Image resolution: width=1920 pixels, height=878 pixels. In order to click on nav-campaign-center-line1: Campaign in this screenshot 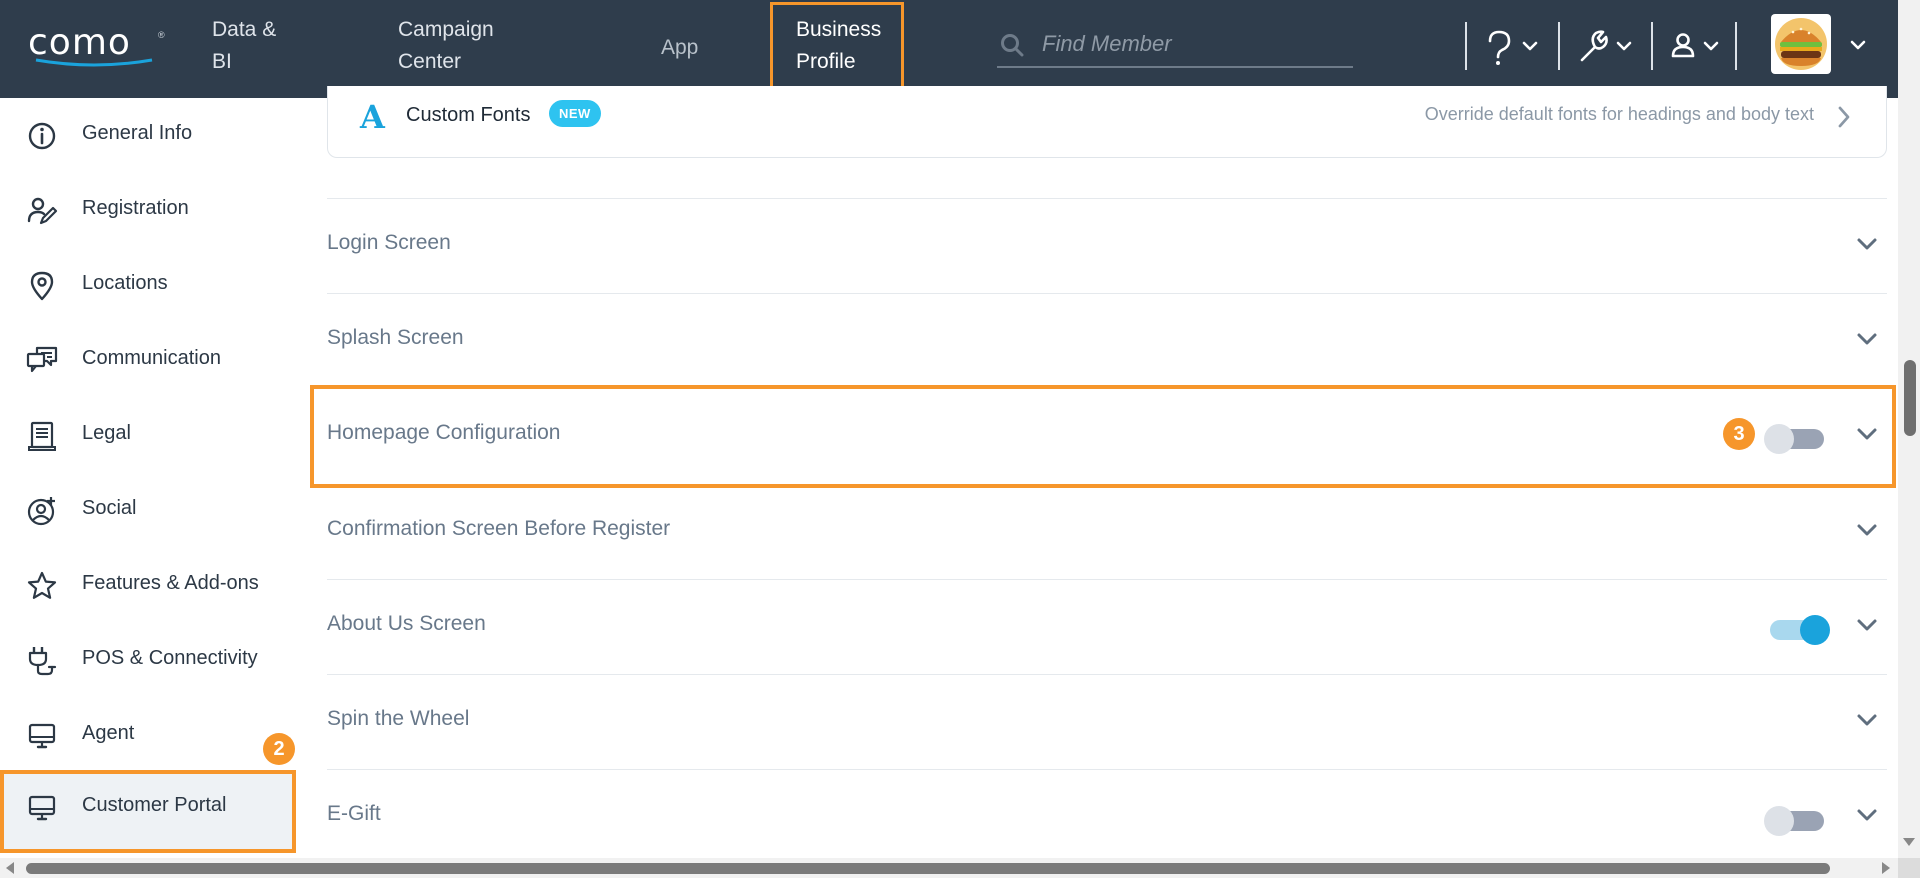, I will do `click(446, 29)`.